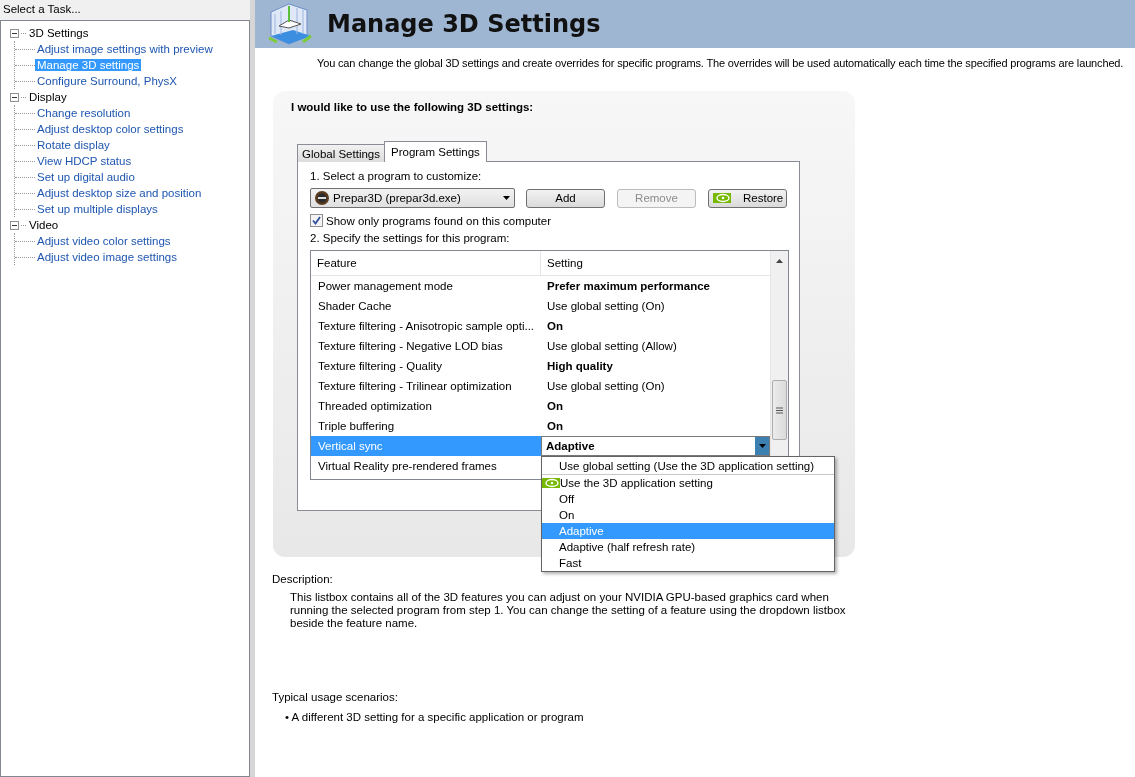  Describe the element at coordinates (506, 198) in the screenshot. I see `dropdown-arrow-icon` at that location.